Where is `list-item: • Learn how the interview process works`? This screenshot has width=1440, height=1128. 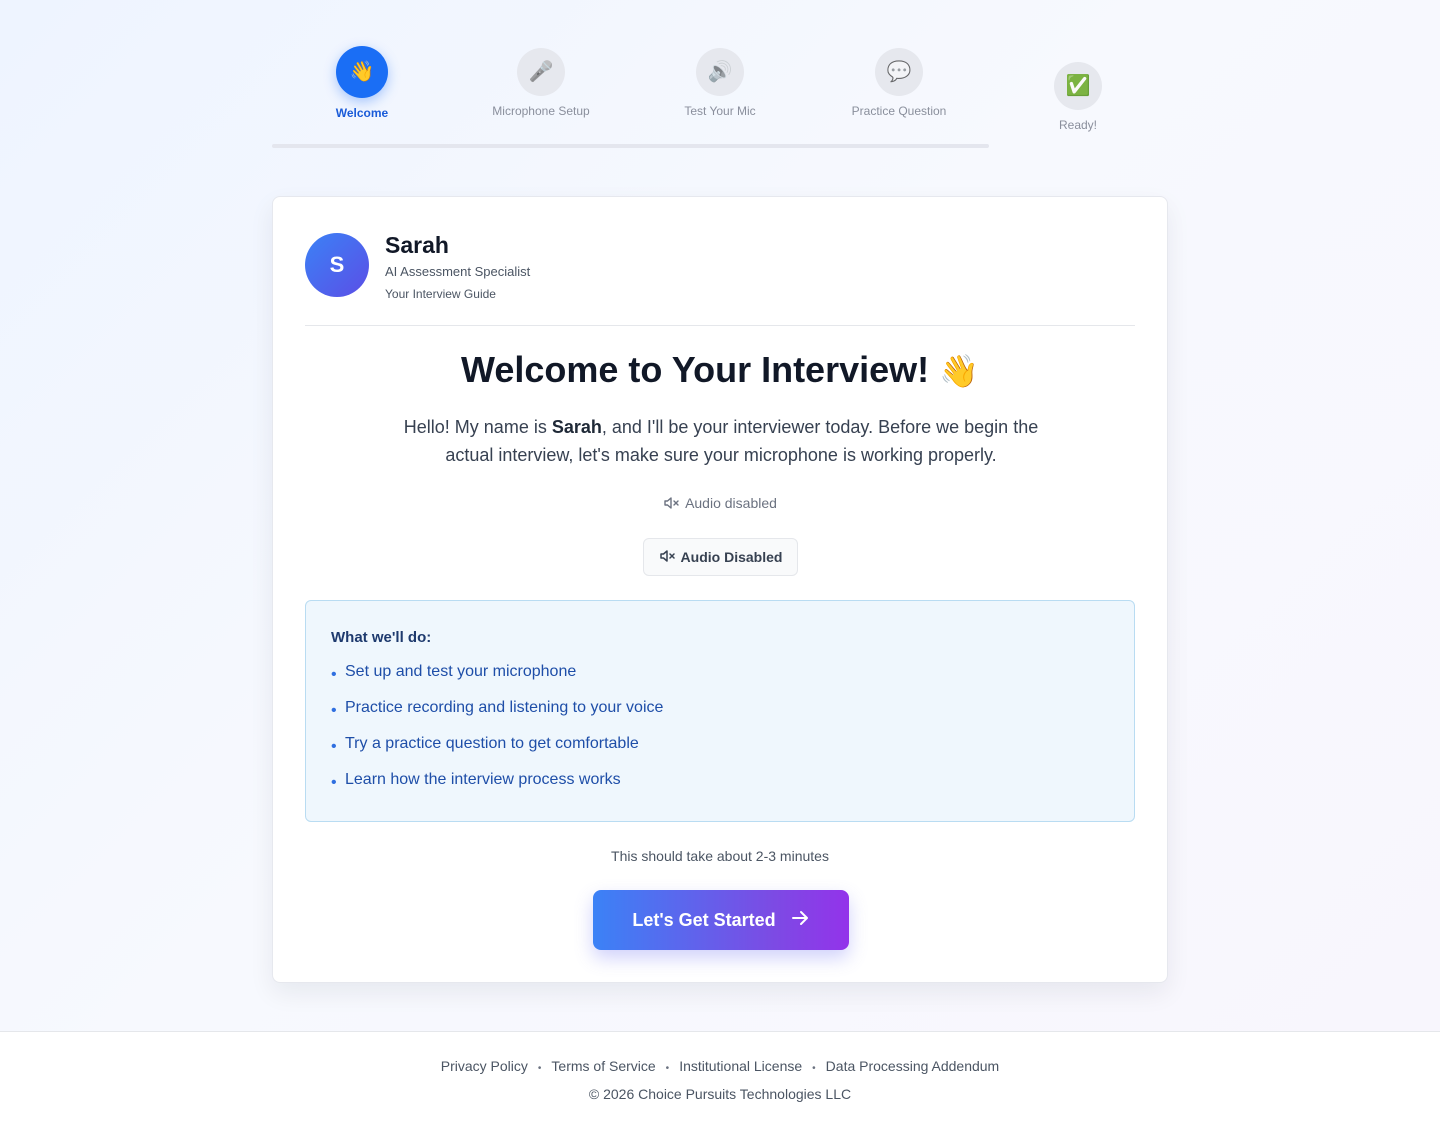 list-item: • Learn how the interview process works is located at coordinates (720, 787).